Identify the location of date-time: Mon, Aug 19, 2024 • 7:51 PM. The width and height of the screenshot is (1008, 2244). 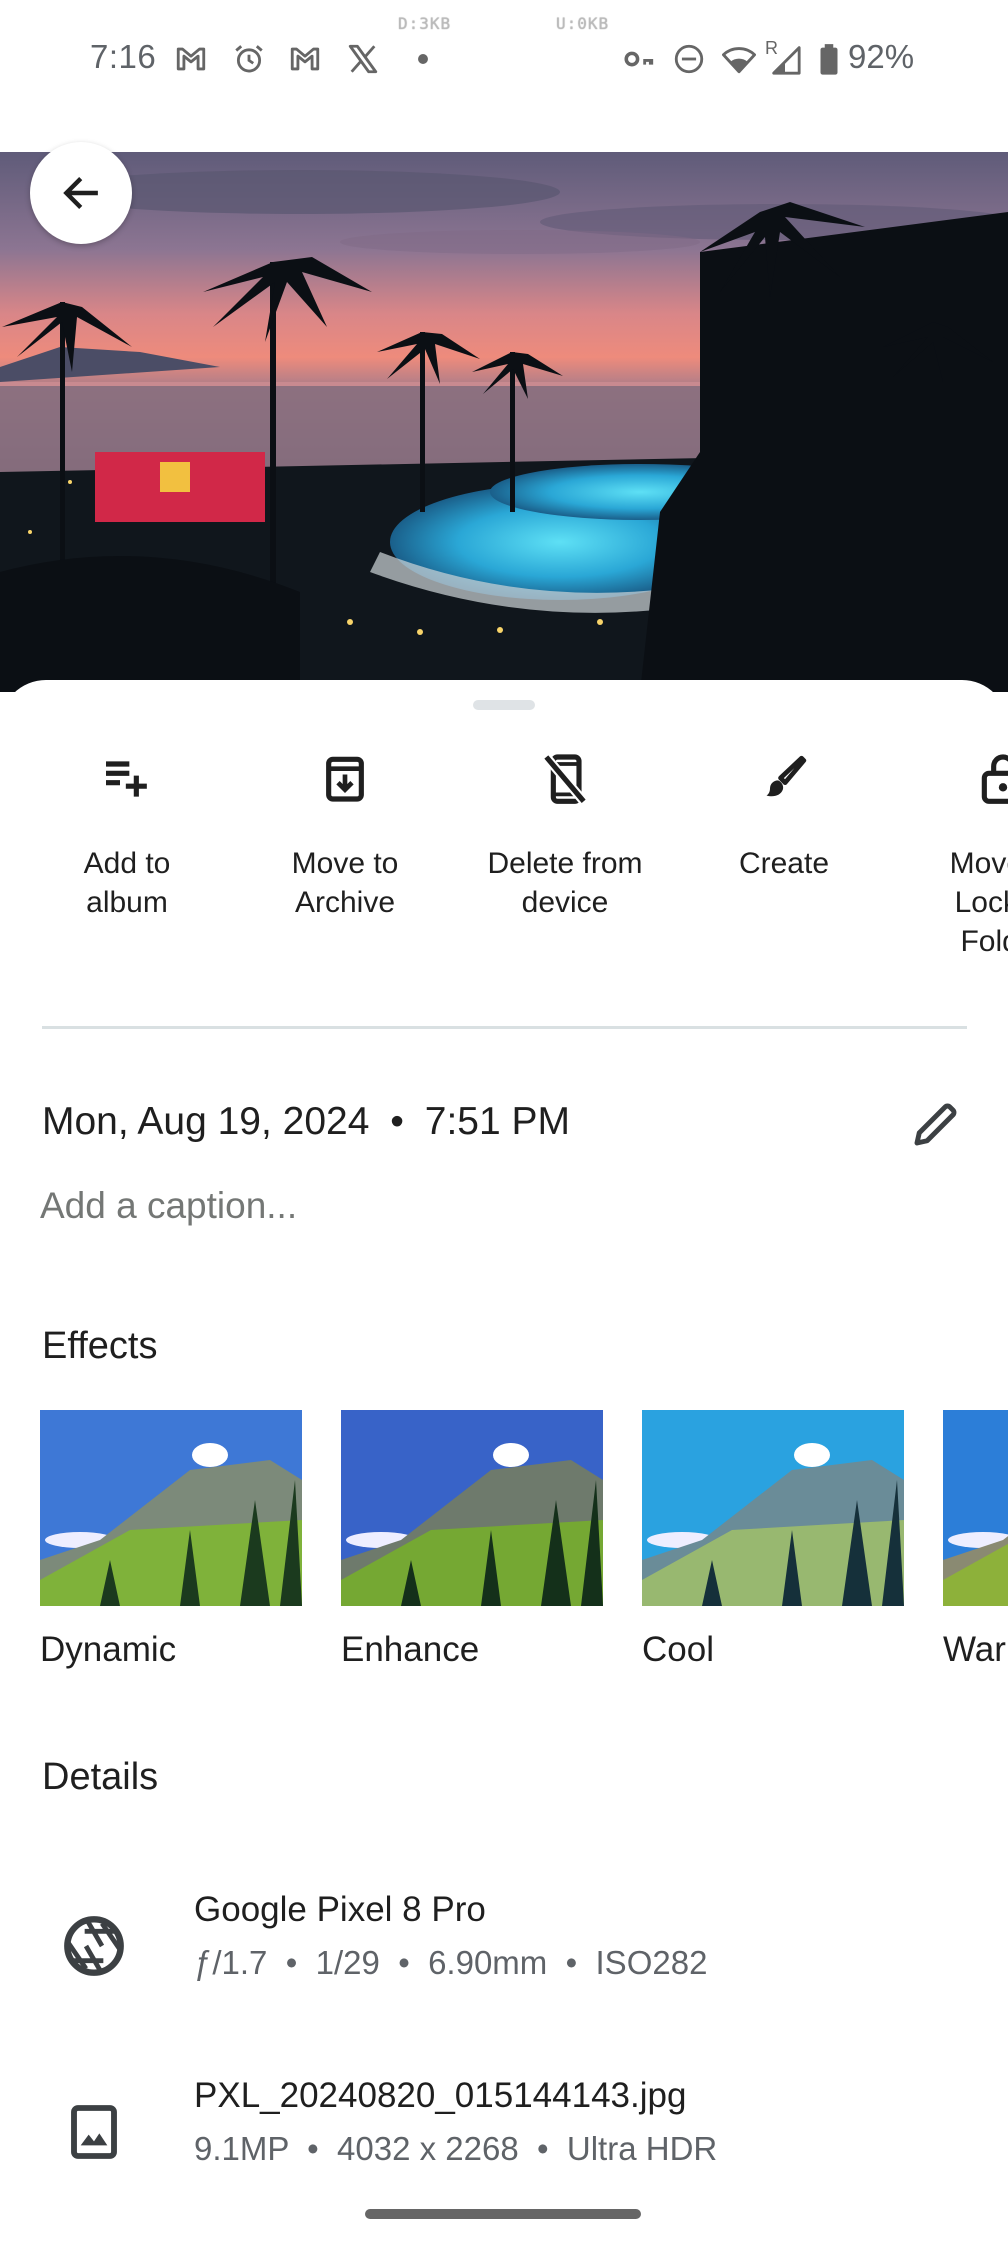
(306, 1122).